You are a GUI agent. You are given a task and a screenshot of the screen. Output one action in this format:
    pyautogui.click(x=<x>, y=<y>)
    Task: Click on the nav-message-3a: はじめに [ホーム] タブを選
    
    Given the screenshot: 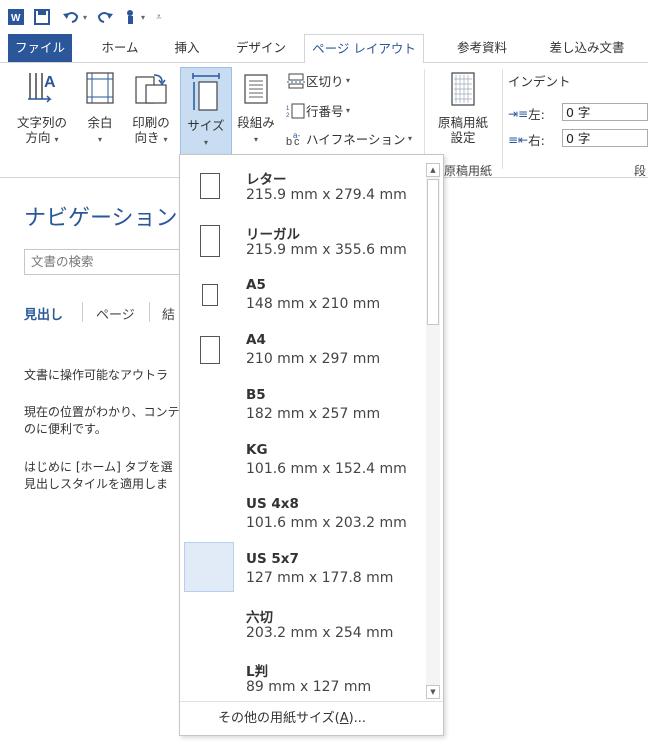 What is the action you would take?
    pyautogui.click(x=98, y=467)
    